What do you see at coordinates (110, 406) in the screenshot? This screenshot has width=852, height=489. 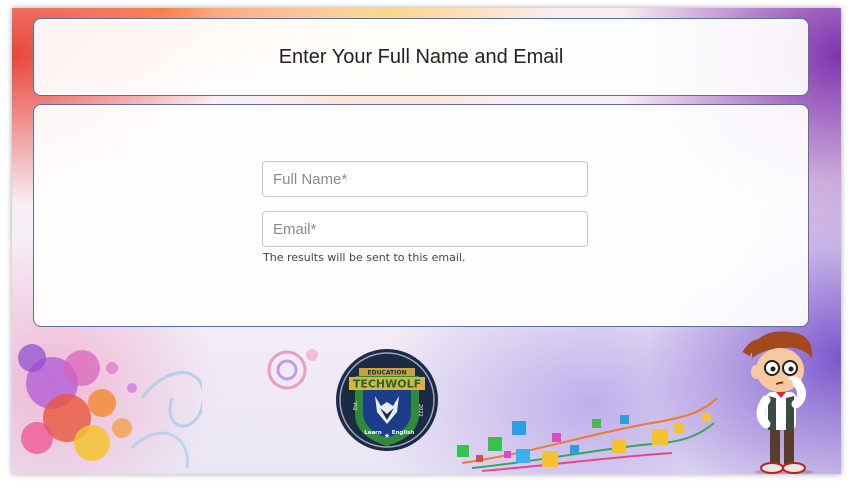 I see `colorful-circles-icon` at bounding box center [110, 406].